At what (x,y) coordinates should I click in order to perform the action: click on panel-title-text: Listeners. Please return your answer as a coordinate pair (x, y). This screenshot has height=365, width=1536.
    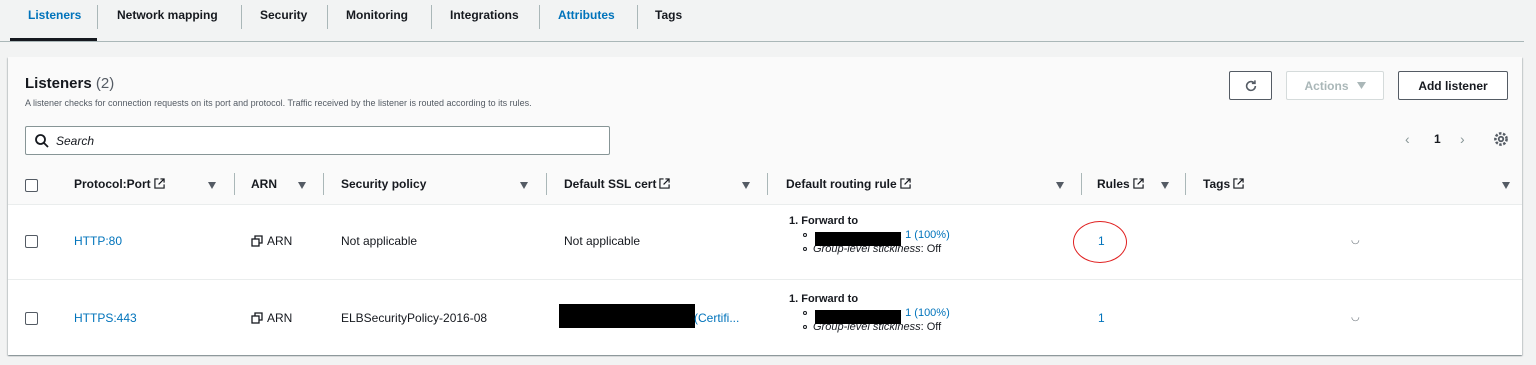
    Looking at the image, I should click on (58, 83).